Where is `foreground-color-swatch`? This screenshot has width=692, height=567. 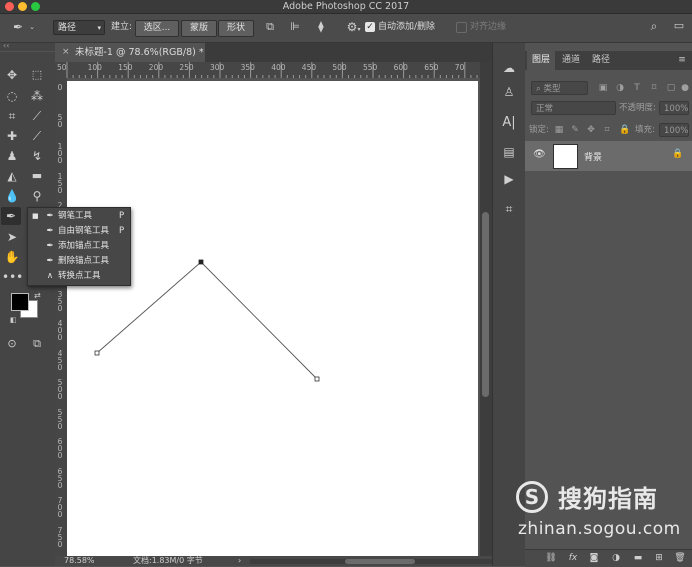 foreground-color-swatch is located at coordinates (20, 302).